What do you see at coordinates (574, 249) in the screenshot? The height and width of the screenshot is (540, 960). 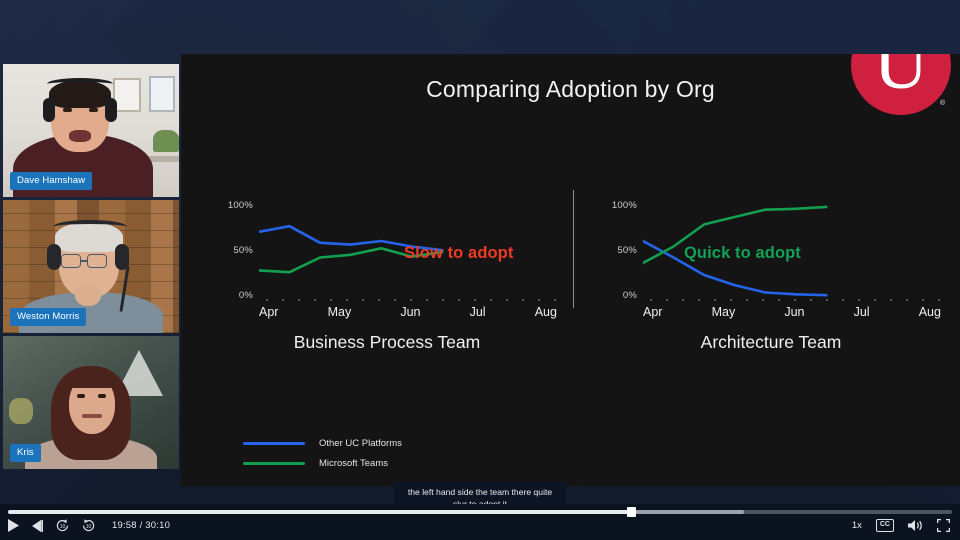 I see `chart-divider` at bounding box center [574, 249].